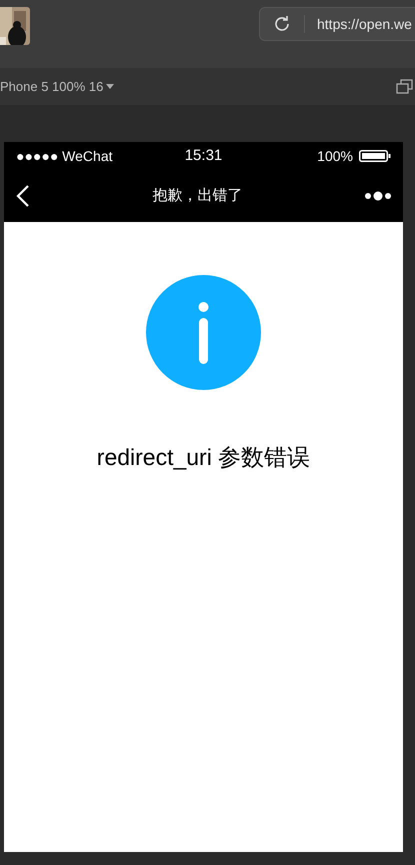 This screenshot has height=865, width=415. What do you see at coordinates (405, 86) in the screenshot?
I see `windows-icon` at bounding box center [405, 86].